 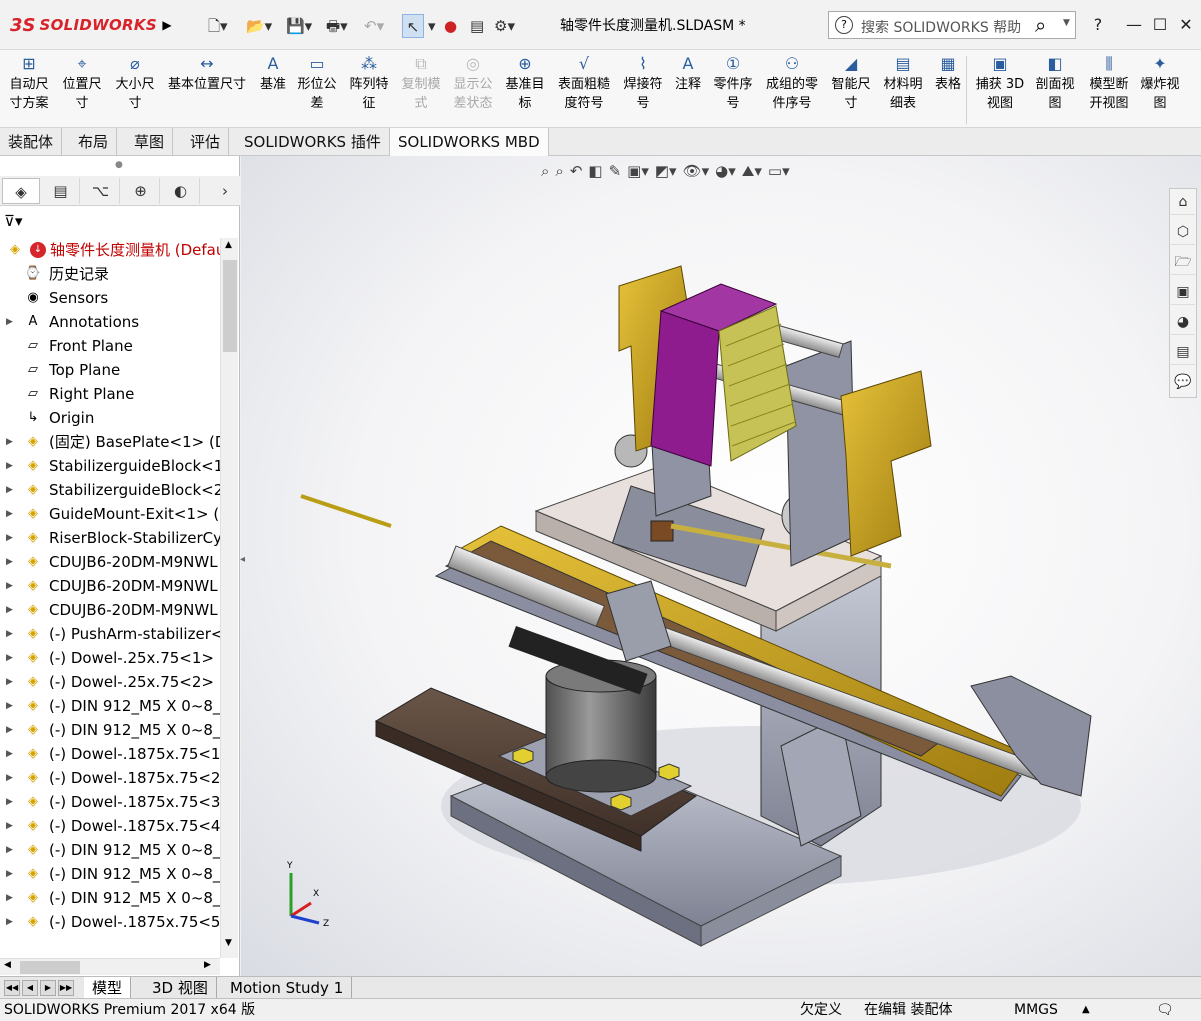 What do you see at coordinates (432, 26) in the screenshot?
I see `select-dropdown-icon: ▾` at bounding box center [432, 26].